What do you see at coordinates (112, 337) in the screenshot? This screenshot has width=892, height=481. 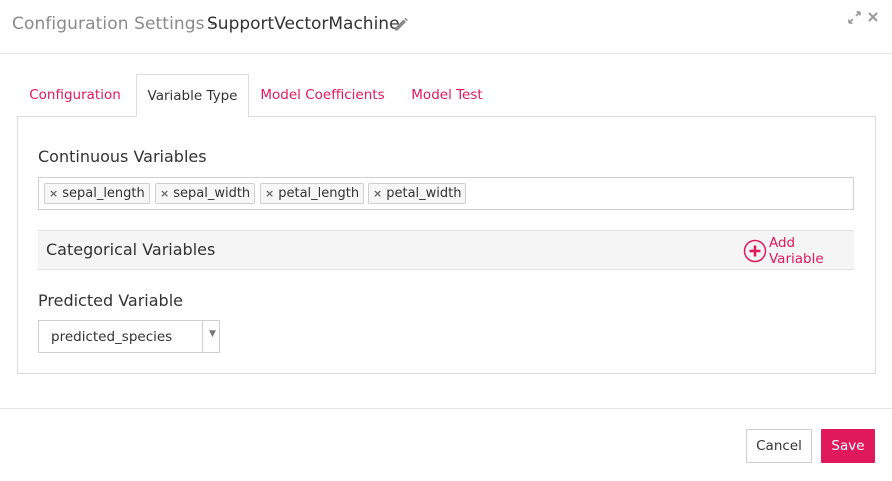 I see `predicted-variable-value: predicted_species` at bounding box center [112, 337].